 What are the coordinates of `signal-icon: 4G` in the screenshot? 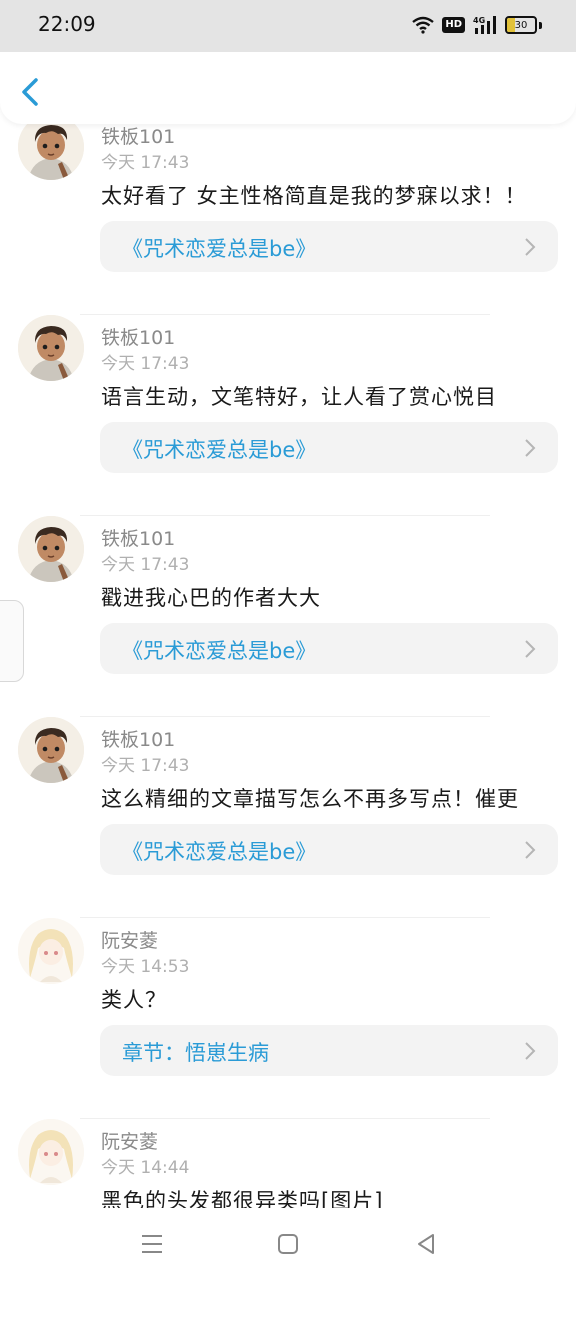 It's located at (484, 25).